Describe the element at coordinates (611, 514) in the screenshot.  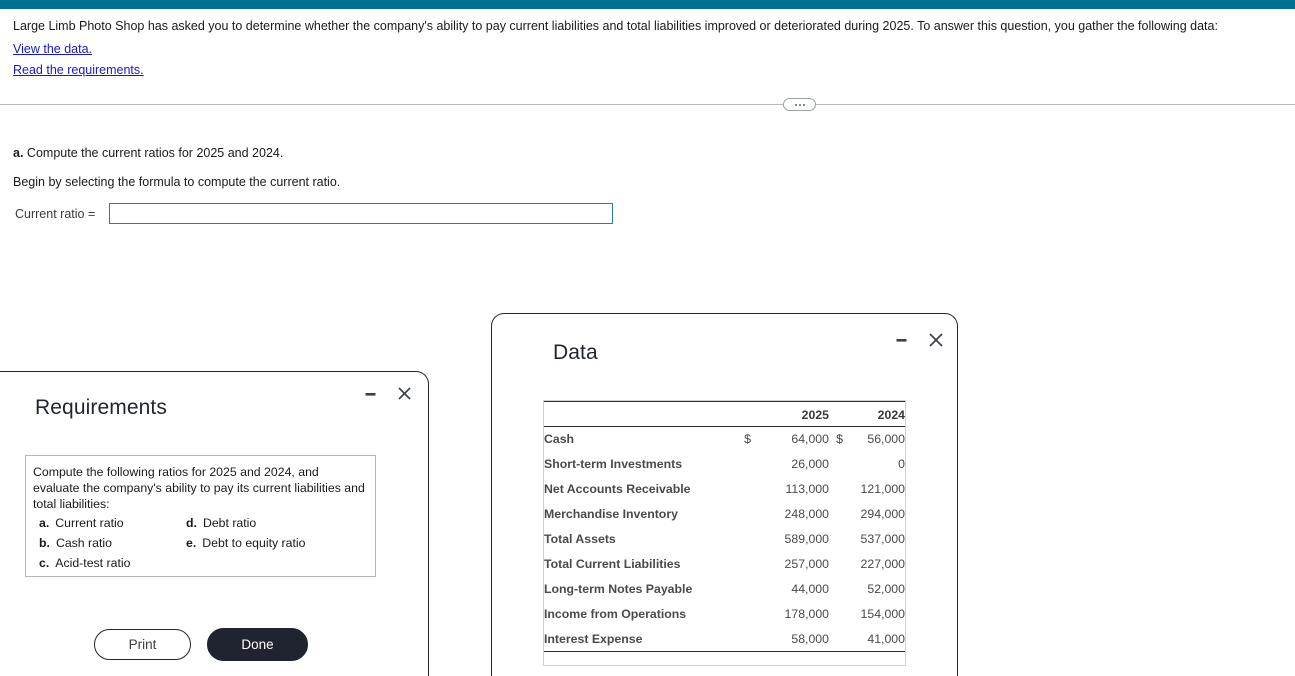
I see `row-label: Merchandise Inventory` at that location.